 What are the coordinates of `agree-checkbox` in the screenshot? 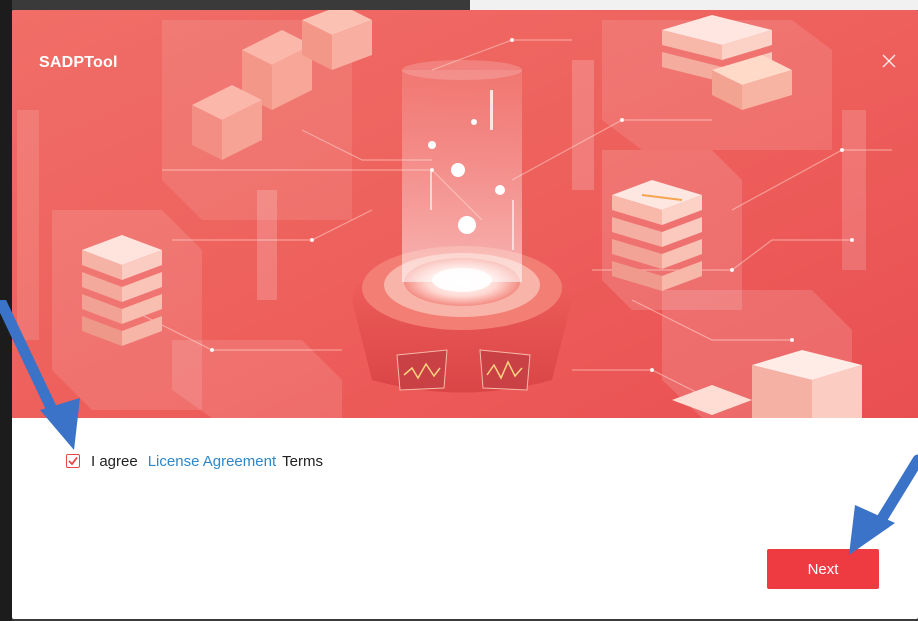 It's located at (73, 461).